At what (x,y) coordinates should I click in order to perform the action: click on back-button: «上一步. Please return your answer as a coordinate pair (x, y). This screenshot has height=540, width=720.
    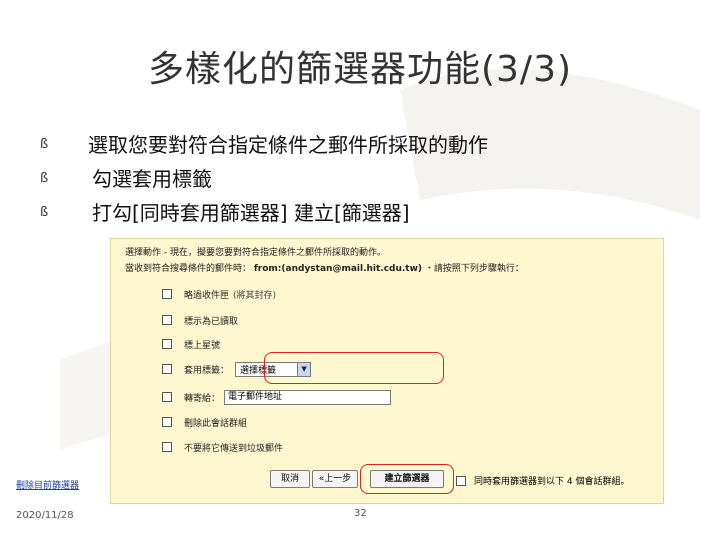
    Looking at the image, I should click on (335, 479).